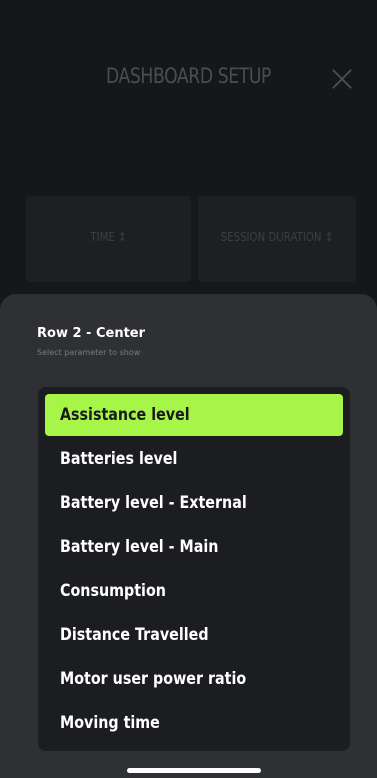  I want to click on option-label: Battery level - Main, so click(139, 547).